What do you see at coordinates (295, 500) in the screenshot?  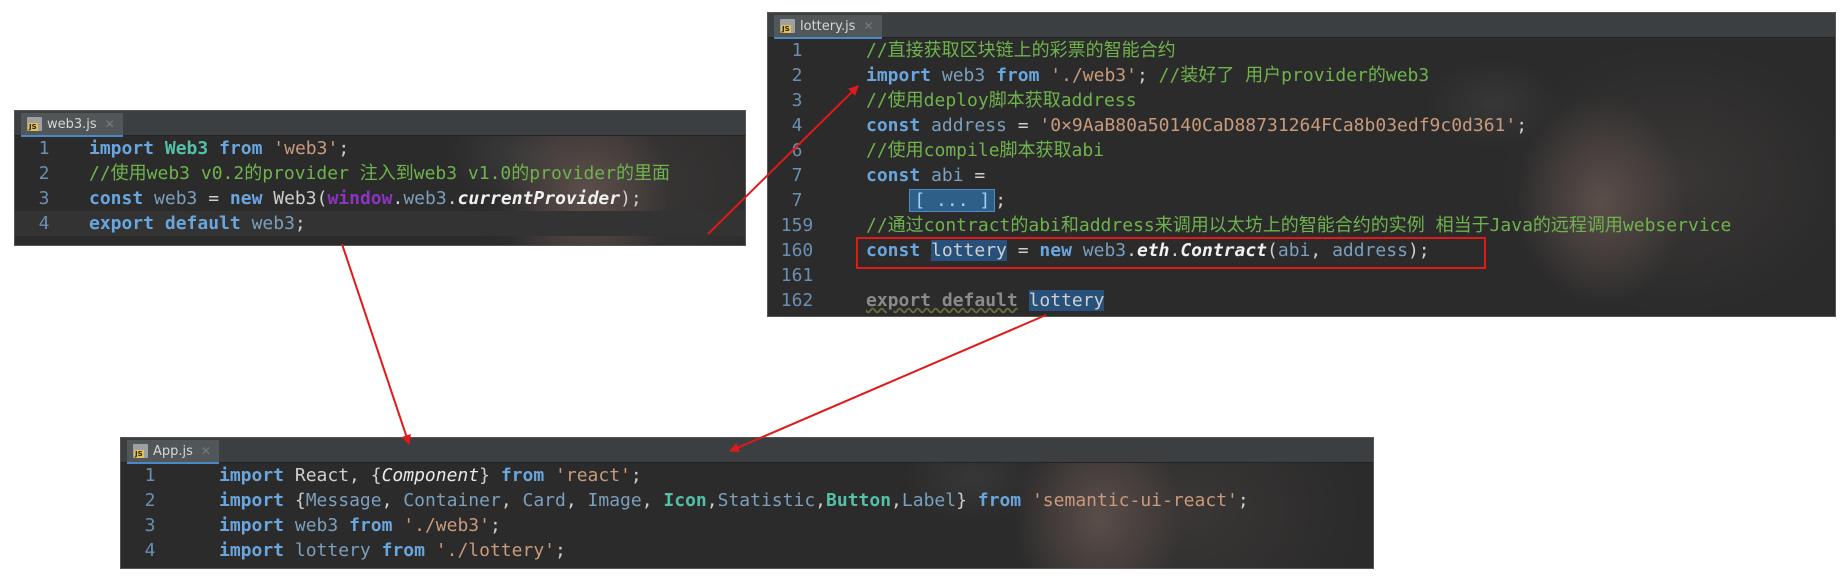 I see `code-token: {` at bounding box center [295, 500].